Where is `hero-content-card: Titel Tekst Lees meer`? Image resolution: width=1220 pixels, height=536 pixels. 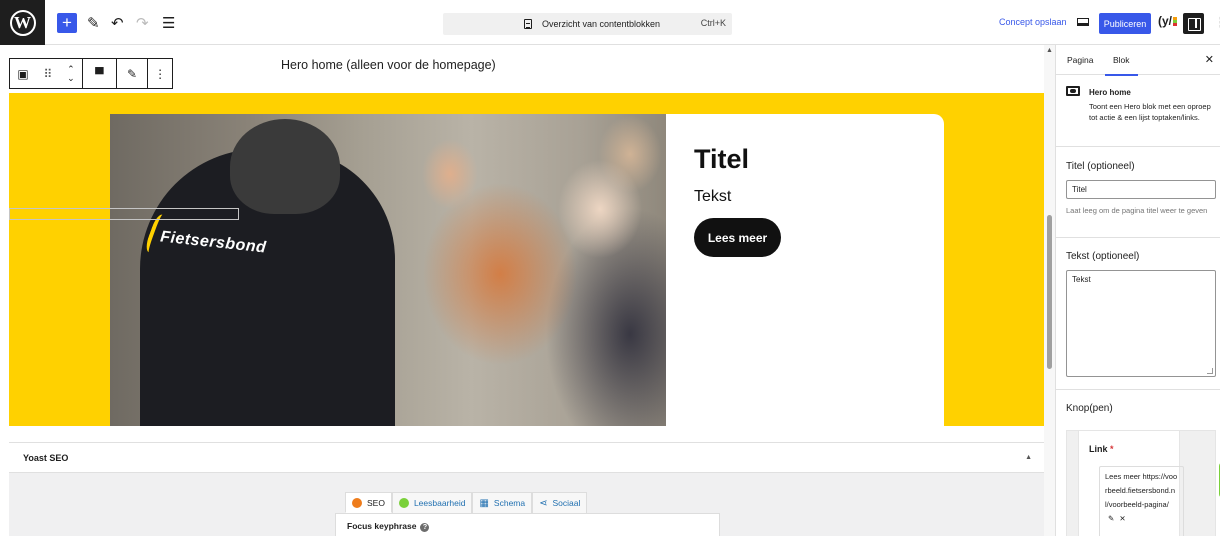
hero-content-card: Titel Tekst Lees meer is located at coordinates (805, 270).